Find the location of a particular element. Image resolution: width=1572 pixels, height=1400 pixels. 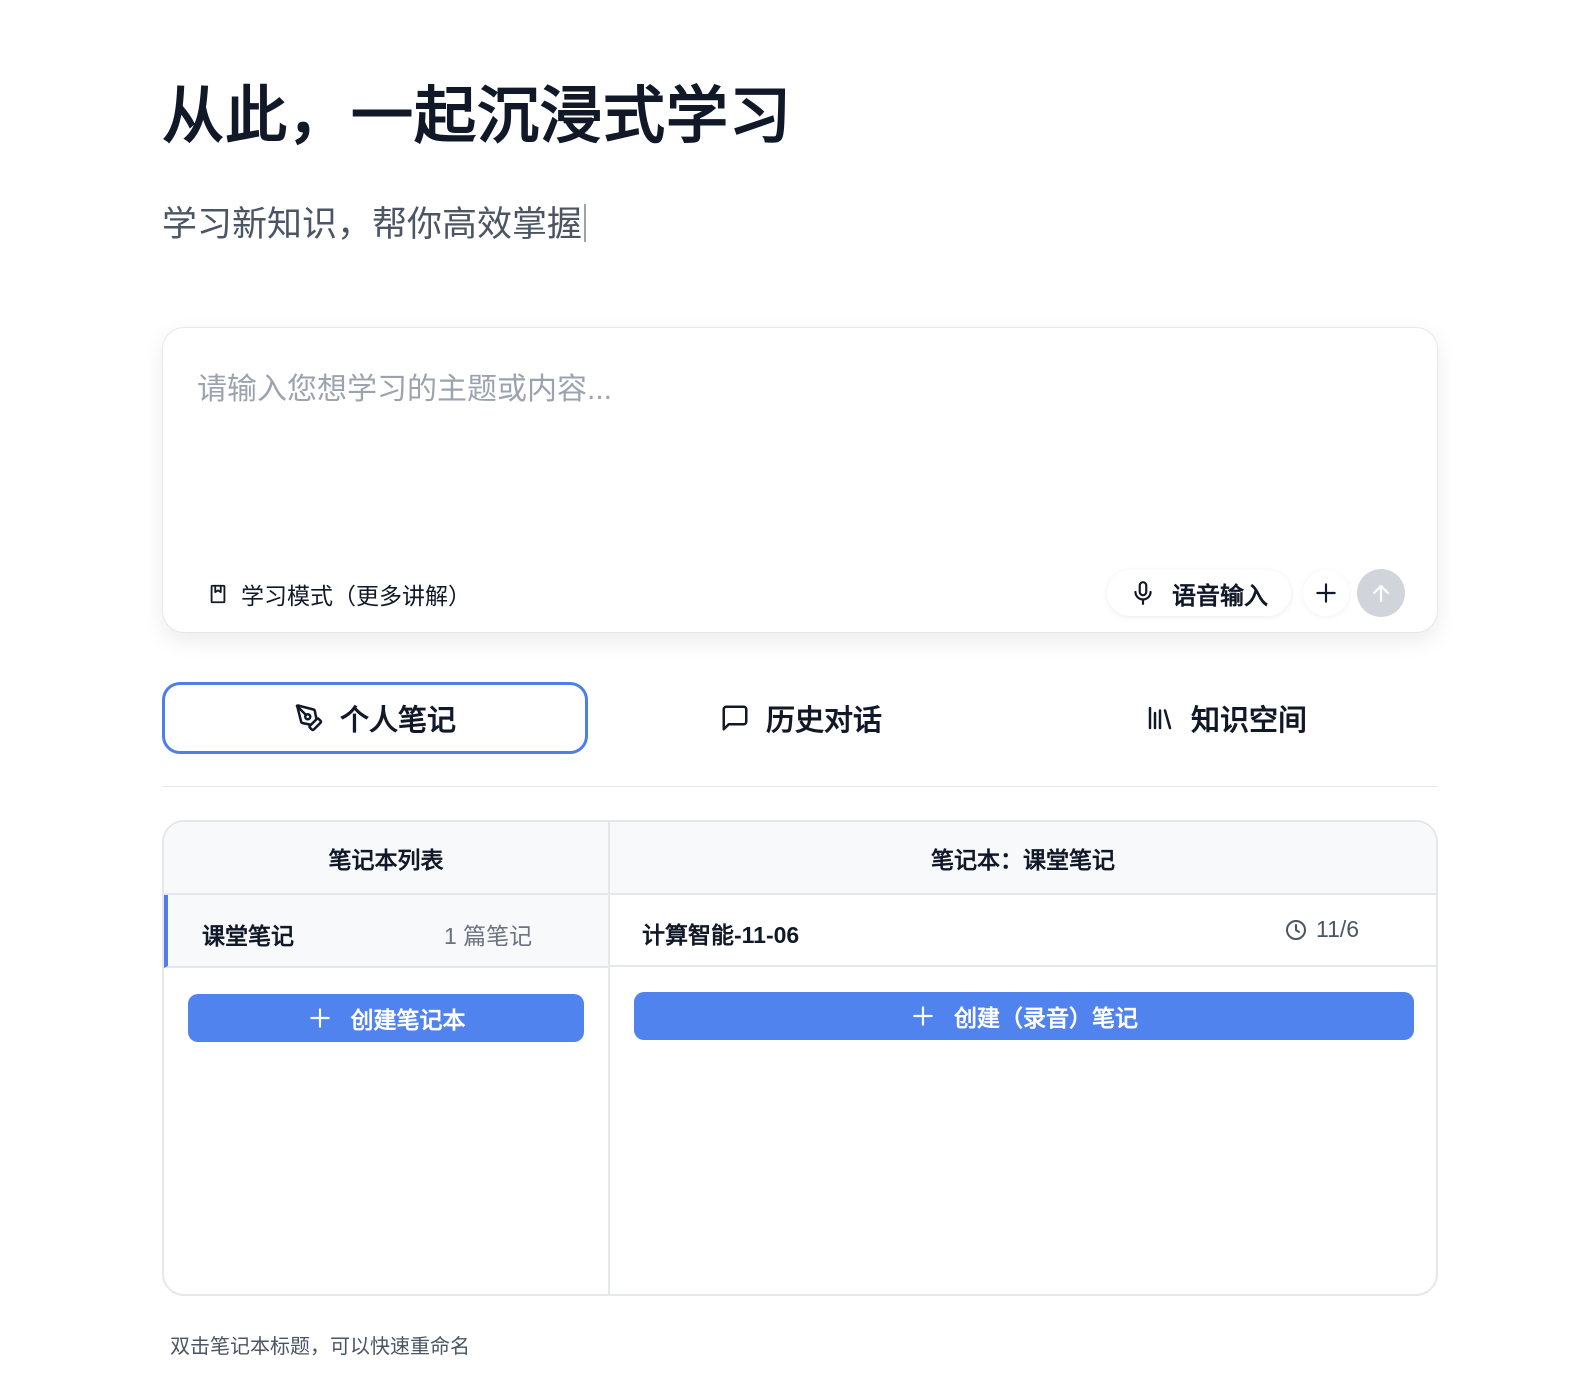

tab-personal-notes: 个人笔记 is located at coordinates (375, 718).